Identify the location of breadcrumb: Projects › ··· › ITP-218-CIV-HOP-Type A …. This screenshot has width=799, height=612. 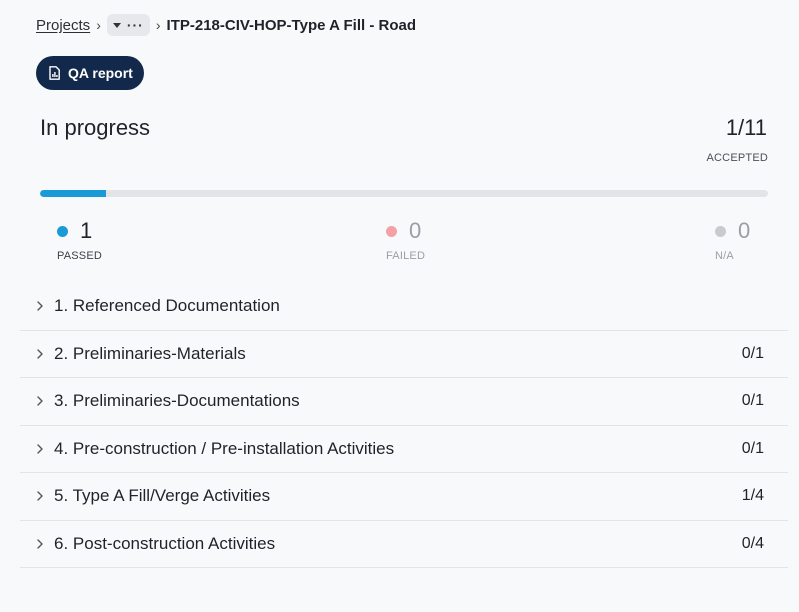
(226, 25).